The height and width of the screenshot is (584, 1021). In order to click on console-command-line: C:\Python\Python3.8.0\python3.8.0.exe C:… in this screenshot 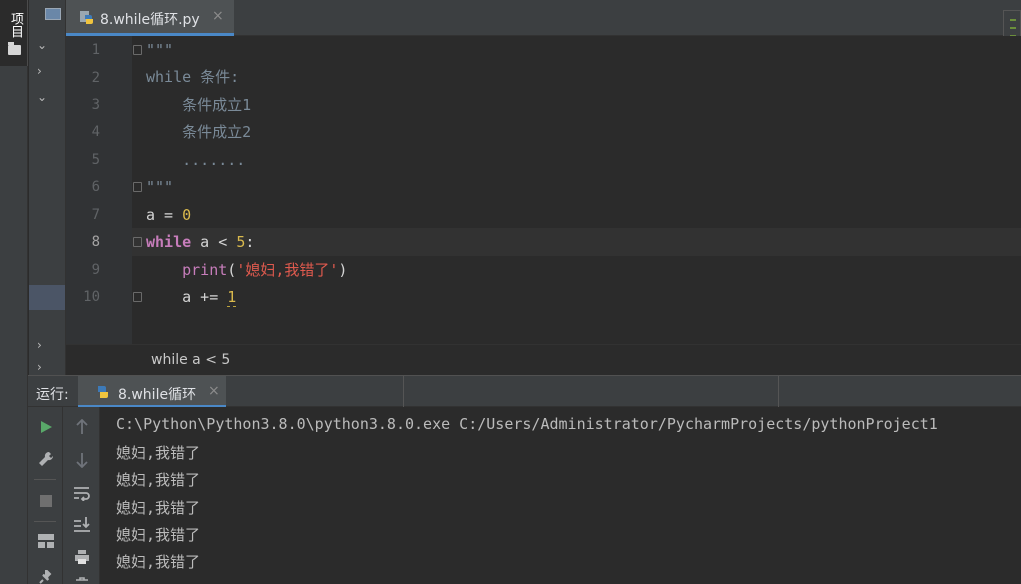, I will do `click(527, 424)`.